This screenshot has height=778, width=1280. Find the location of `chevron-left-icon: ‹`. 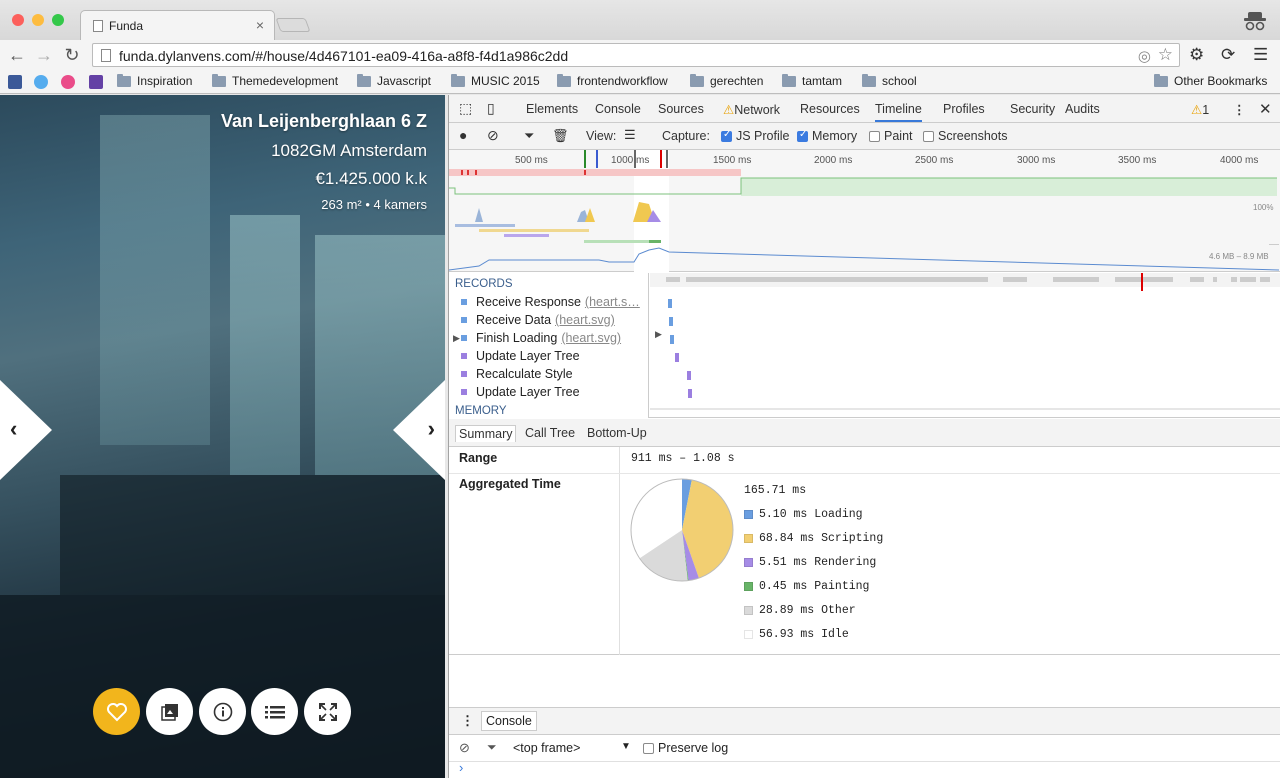

chevron-left-icon: ‹ is located at coordinates (14, 428).